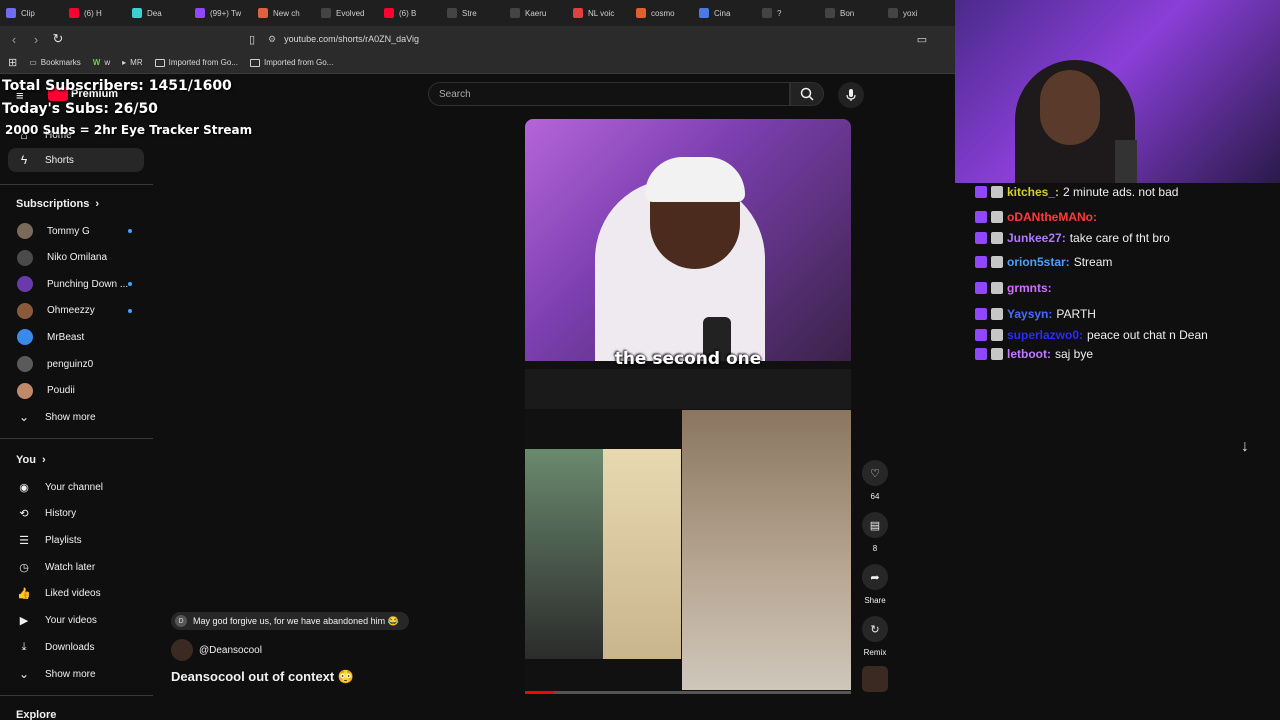 The width and height of the screenshot is (1280, 720). Describe the element at coordinates (1029, 314) in the screenshot. I see `chat-username: Yaysyn:` at that location.